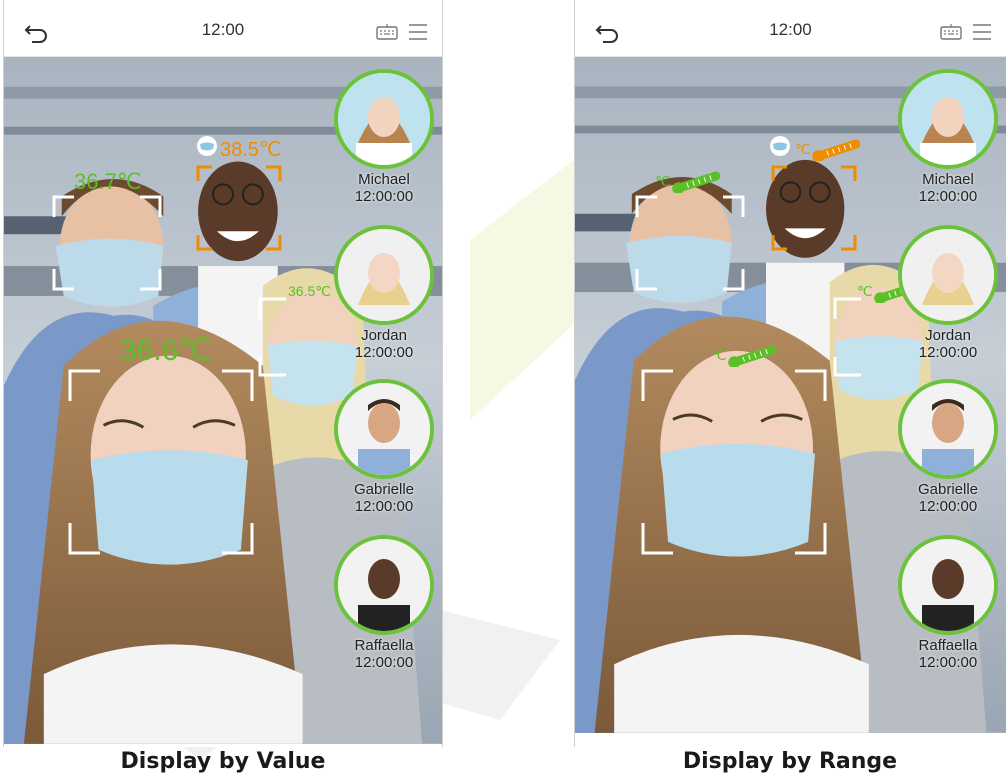 This screenshot has width=1006, height=783. Describe the element at coordinates (223, 761) in the screenshot. I see `caption-display-by-value: Display by Value` at that location.